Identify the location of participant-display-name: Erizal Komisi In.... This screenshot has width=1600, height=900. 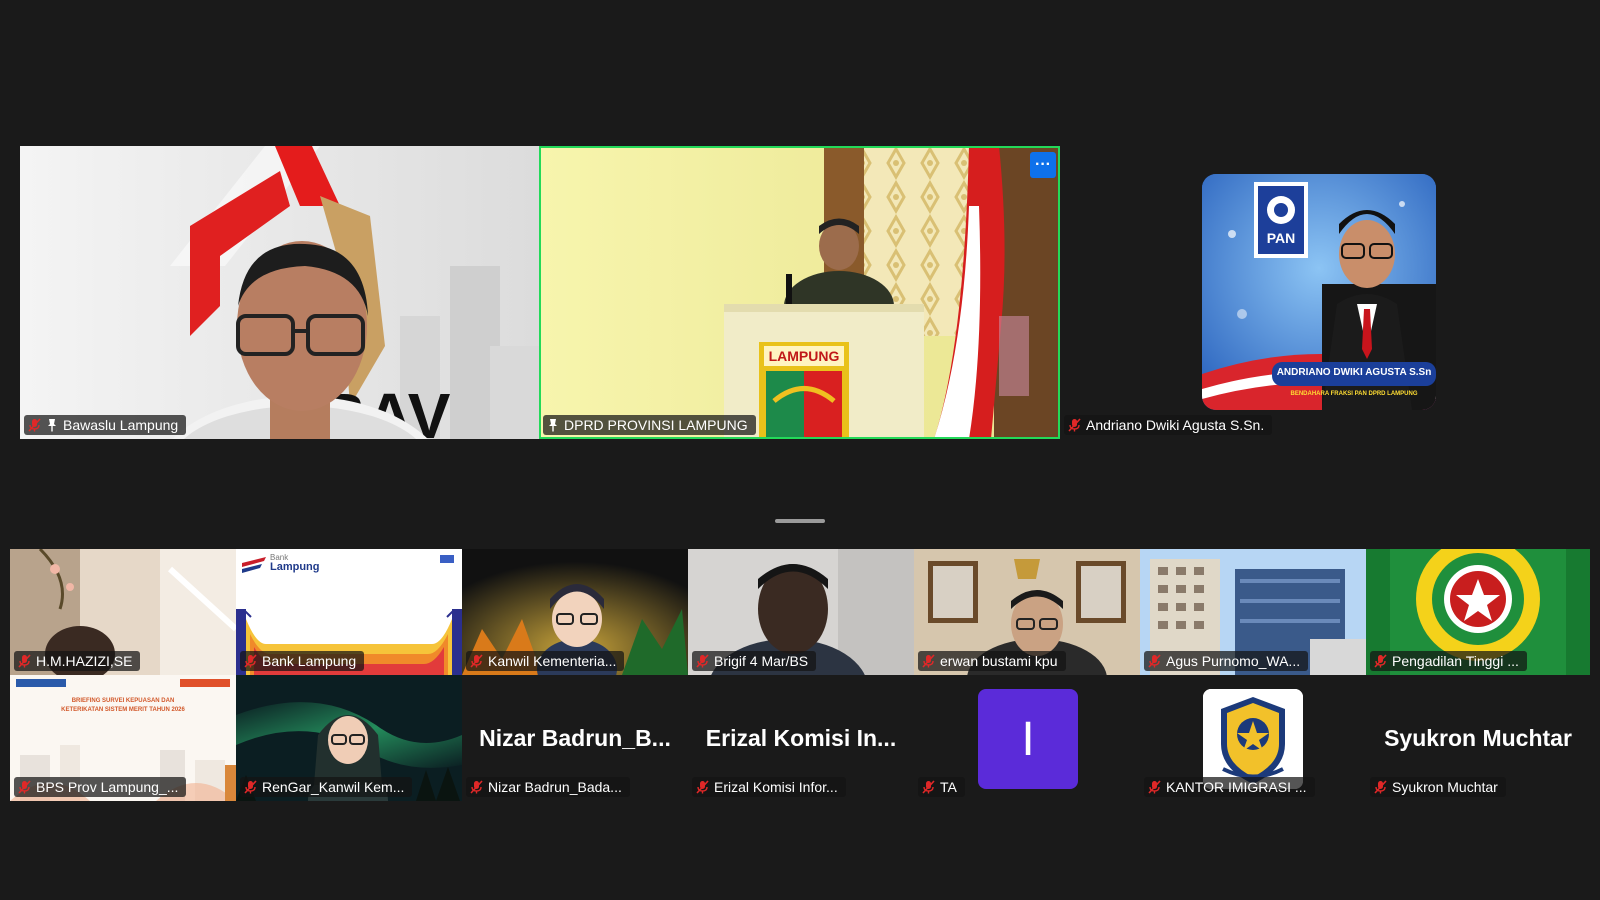
(801, 738).